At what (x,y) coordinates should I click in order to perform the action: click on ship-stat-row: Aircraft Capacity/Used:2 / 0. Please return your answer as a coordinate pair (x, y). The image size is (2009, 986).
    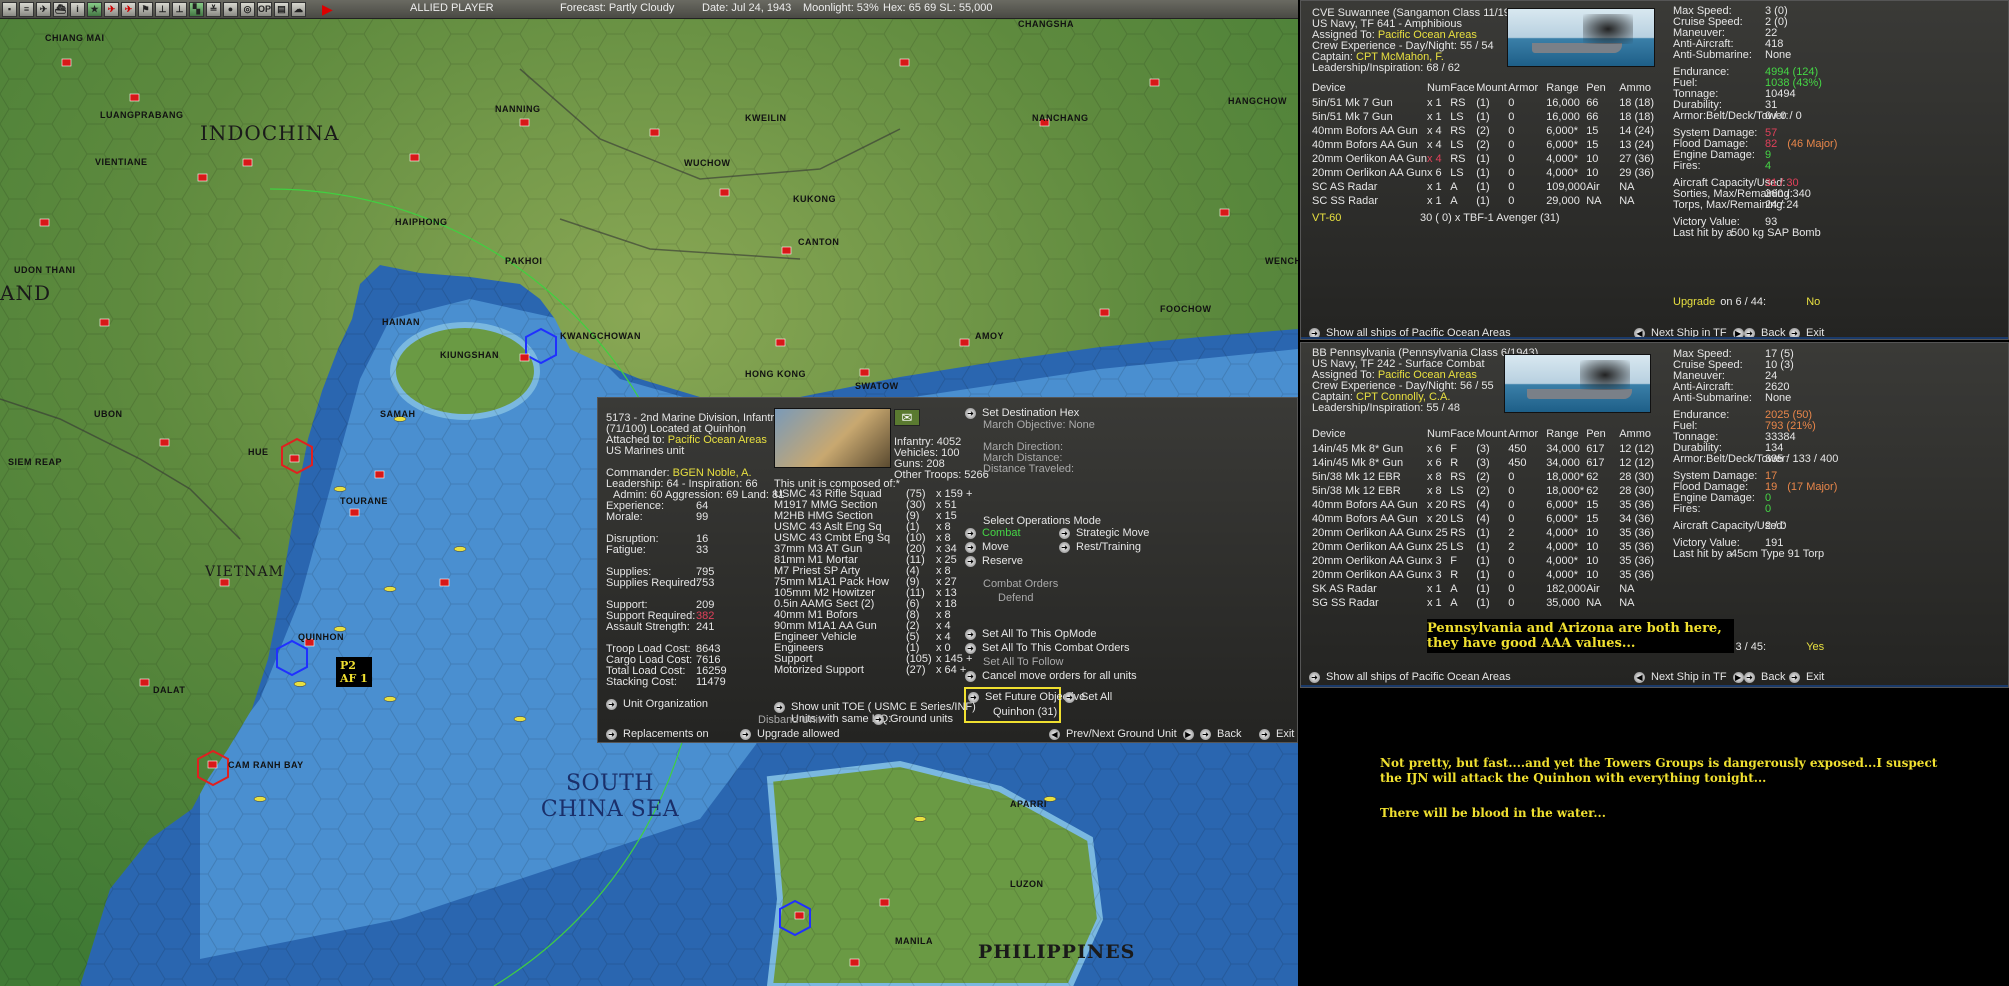
    Looking at the image, I should click on (1729, 526).